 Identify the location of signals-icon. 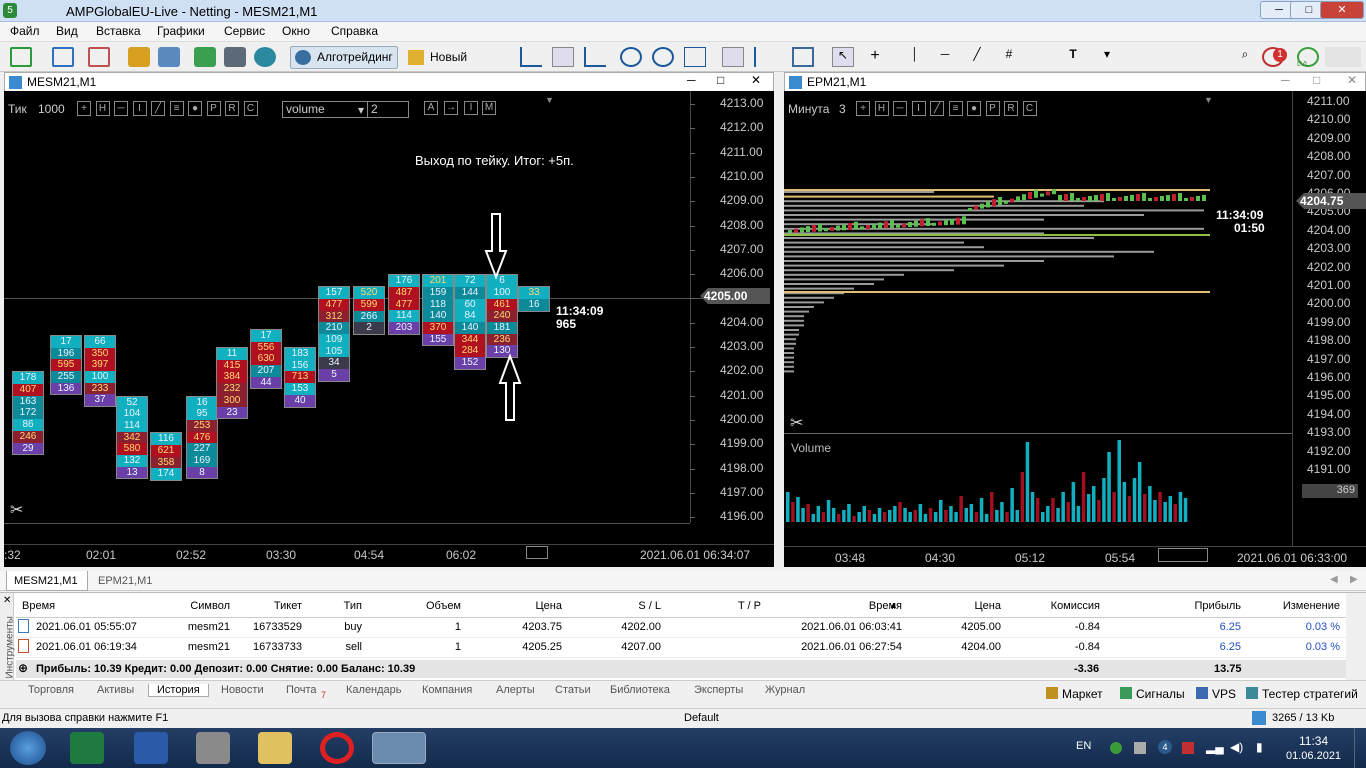
(1126, 693).